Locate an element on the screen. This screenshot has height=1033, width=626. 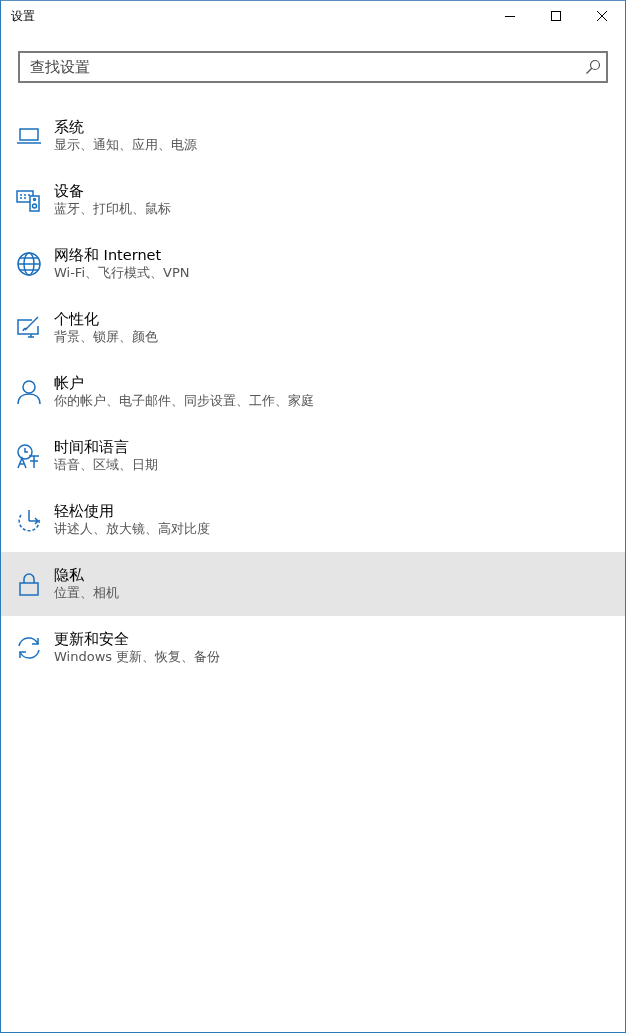
category-description: 语音、区域、日期 is located at coordinates (106, 465).